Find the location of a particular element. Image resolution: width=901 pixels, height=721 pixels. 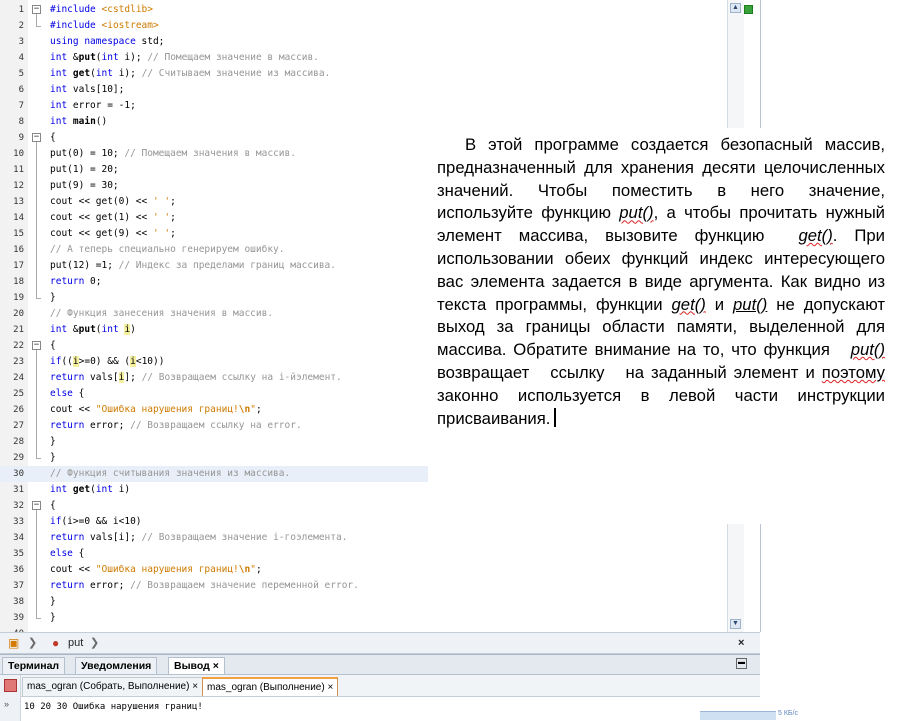

code-line: 1− #include <cstdlib> is located at coordinates (371, 10).